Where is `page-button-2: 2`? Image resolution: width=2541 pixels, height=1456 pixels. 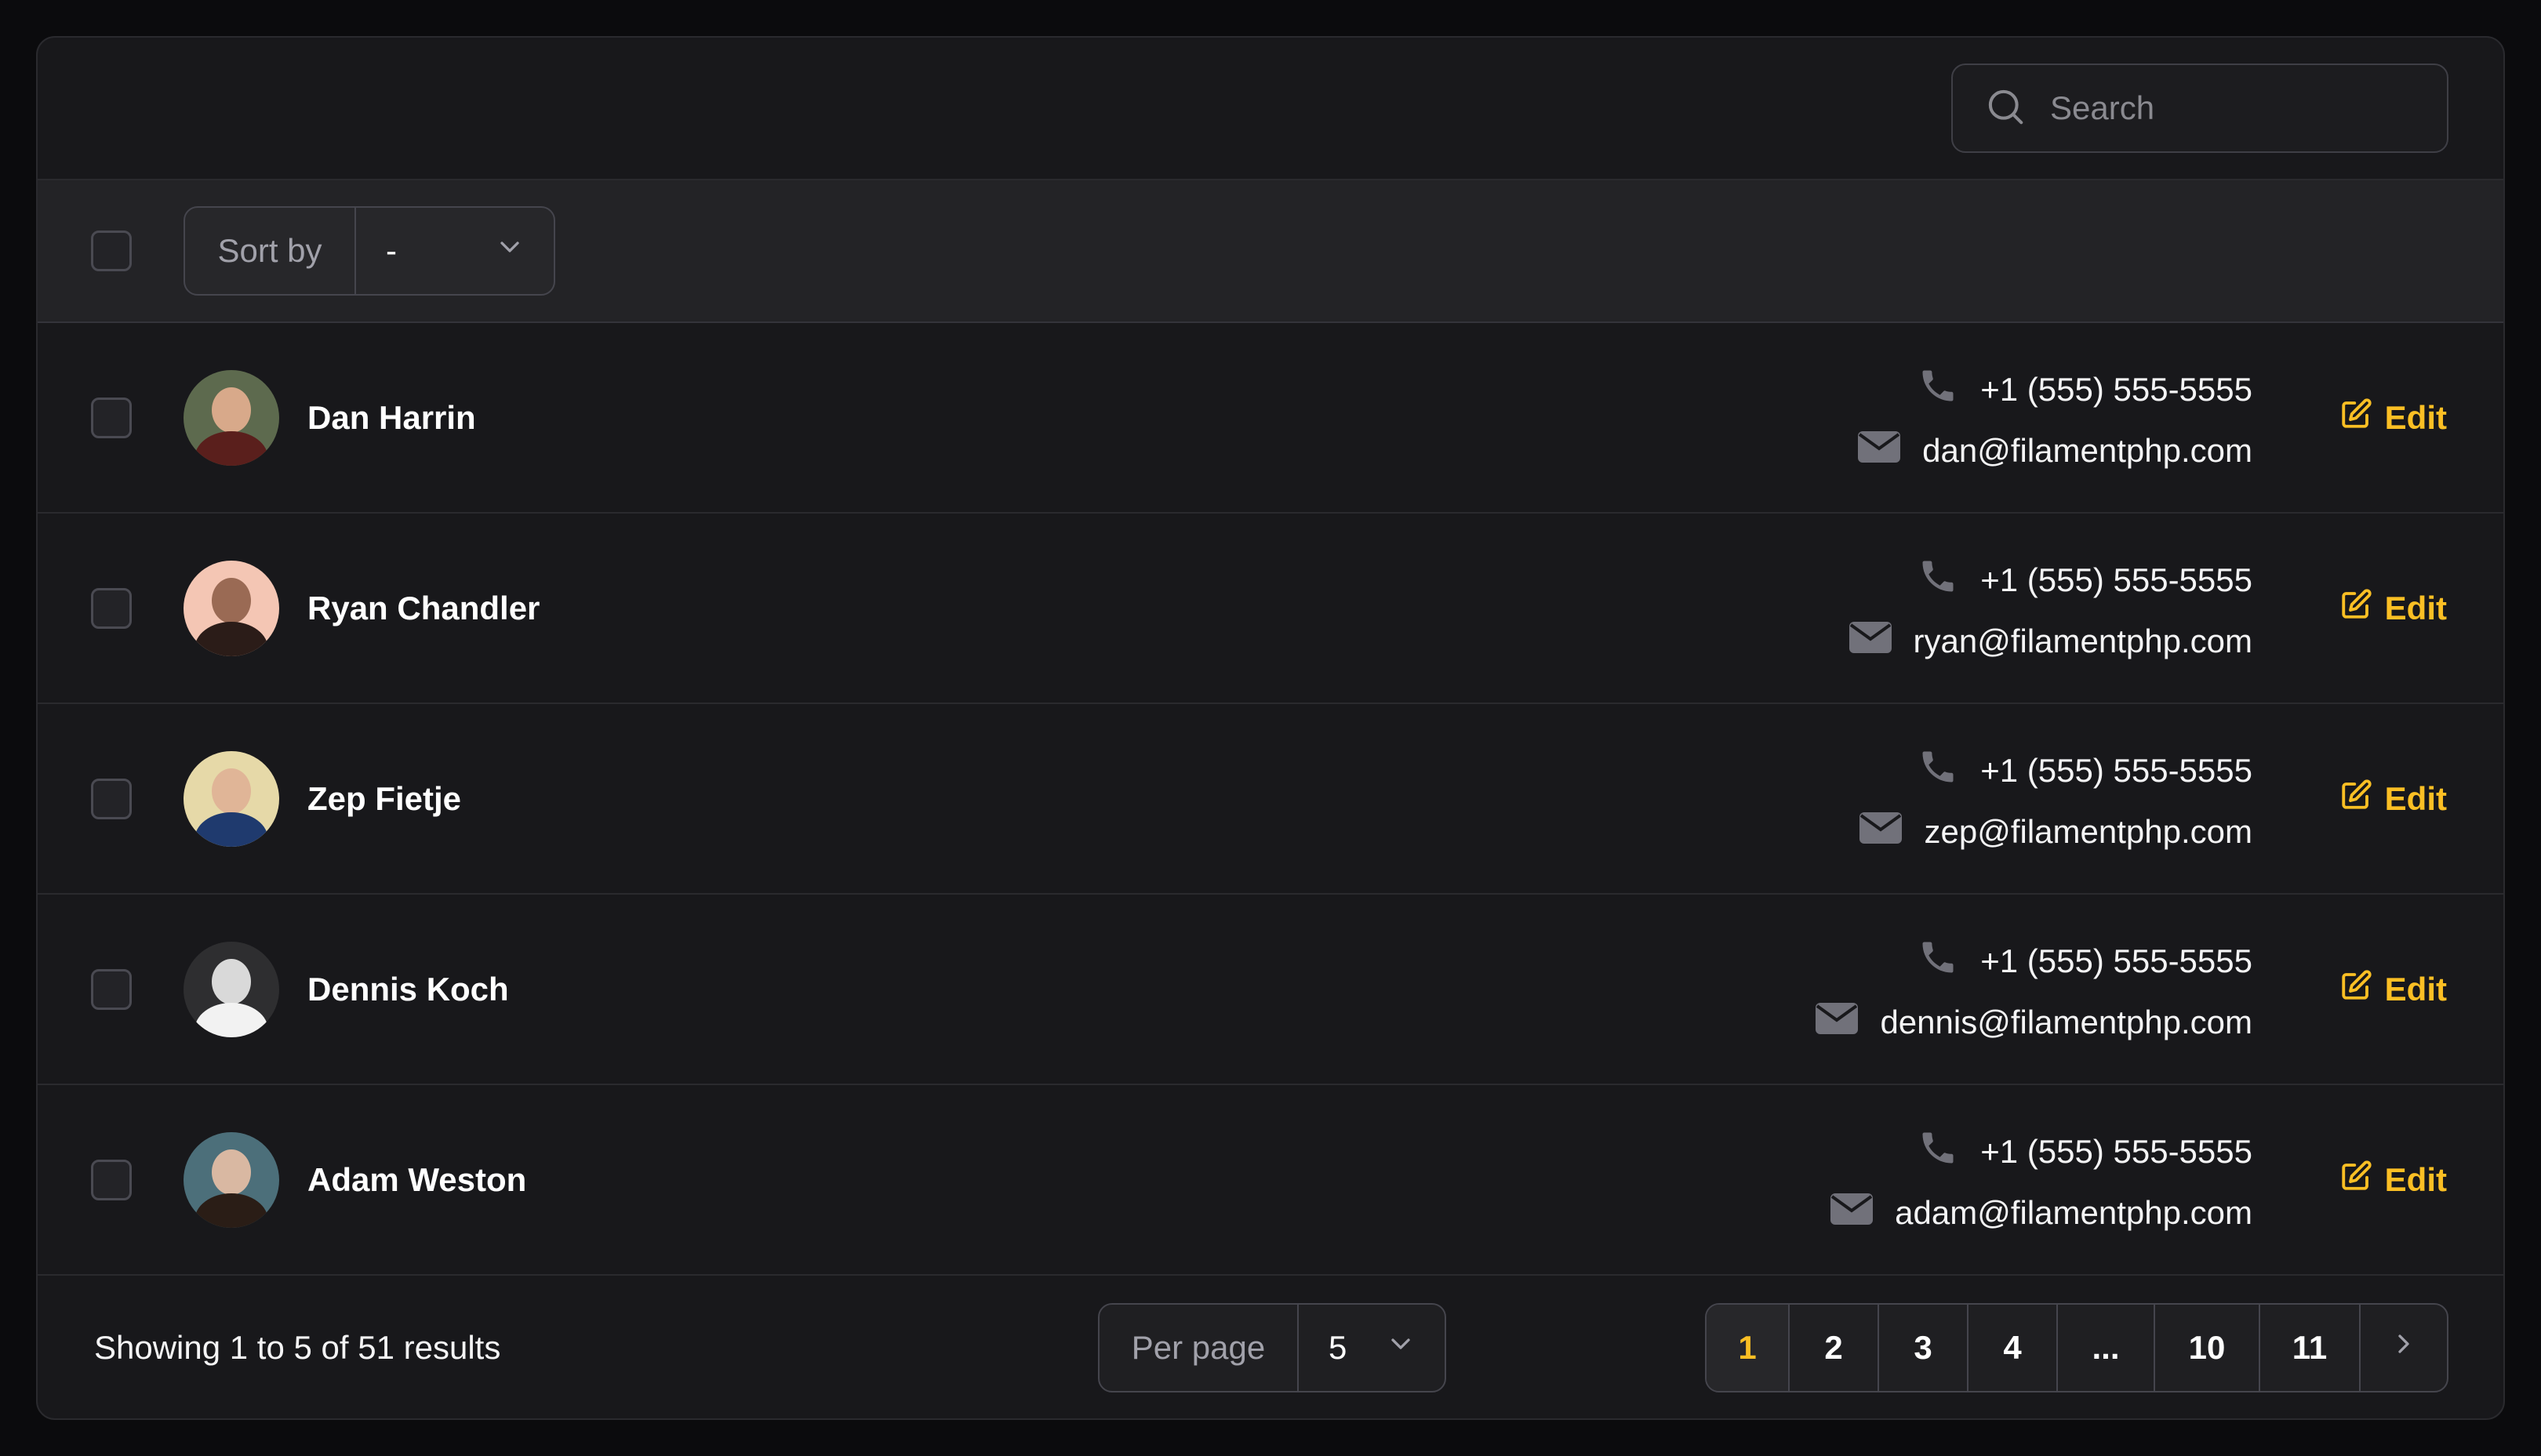
page-button-2: 2 is located at coordinates (1834, 1347).